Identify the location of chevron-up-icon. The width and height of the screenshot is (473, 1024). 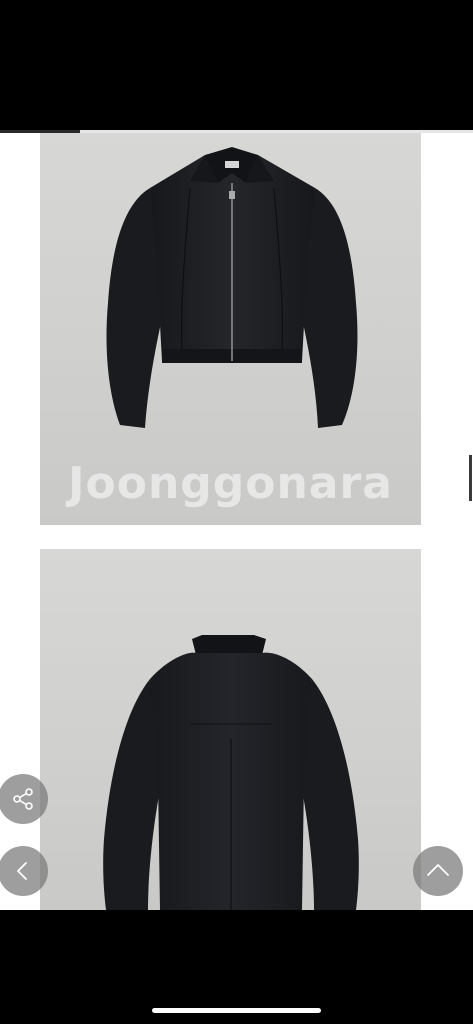
(438, 870).